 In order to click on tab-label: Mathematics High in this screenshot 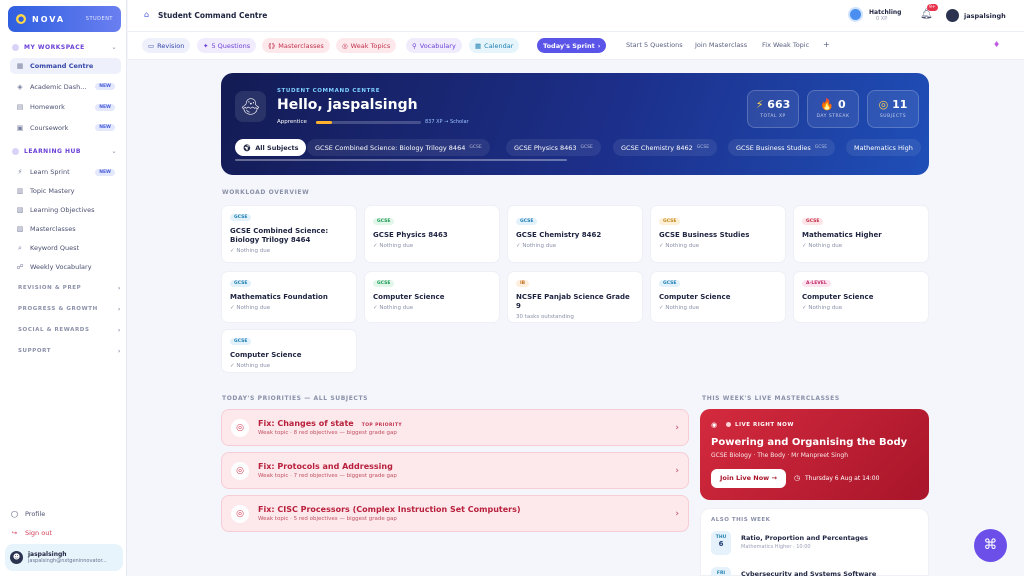, I will do `click(883, 147)`.